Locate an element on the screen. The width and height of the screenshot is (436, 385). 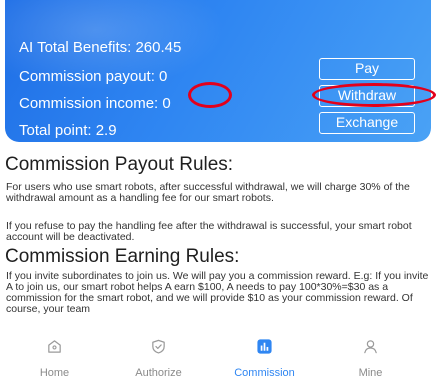
earning-rules-title: Commission Earning Rules: is located at coordinates (122, 256).